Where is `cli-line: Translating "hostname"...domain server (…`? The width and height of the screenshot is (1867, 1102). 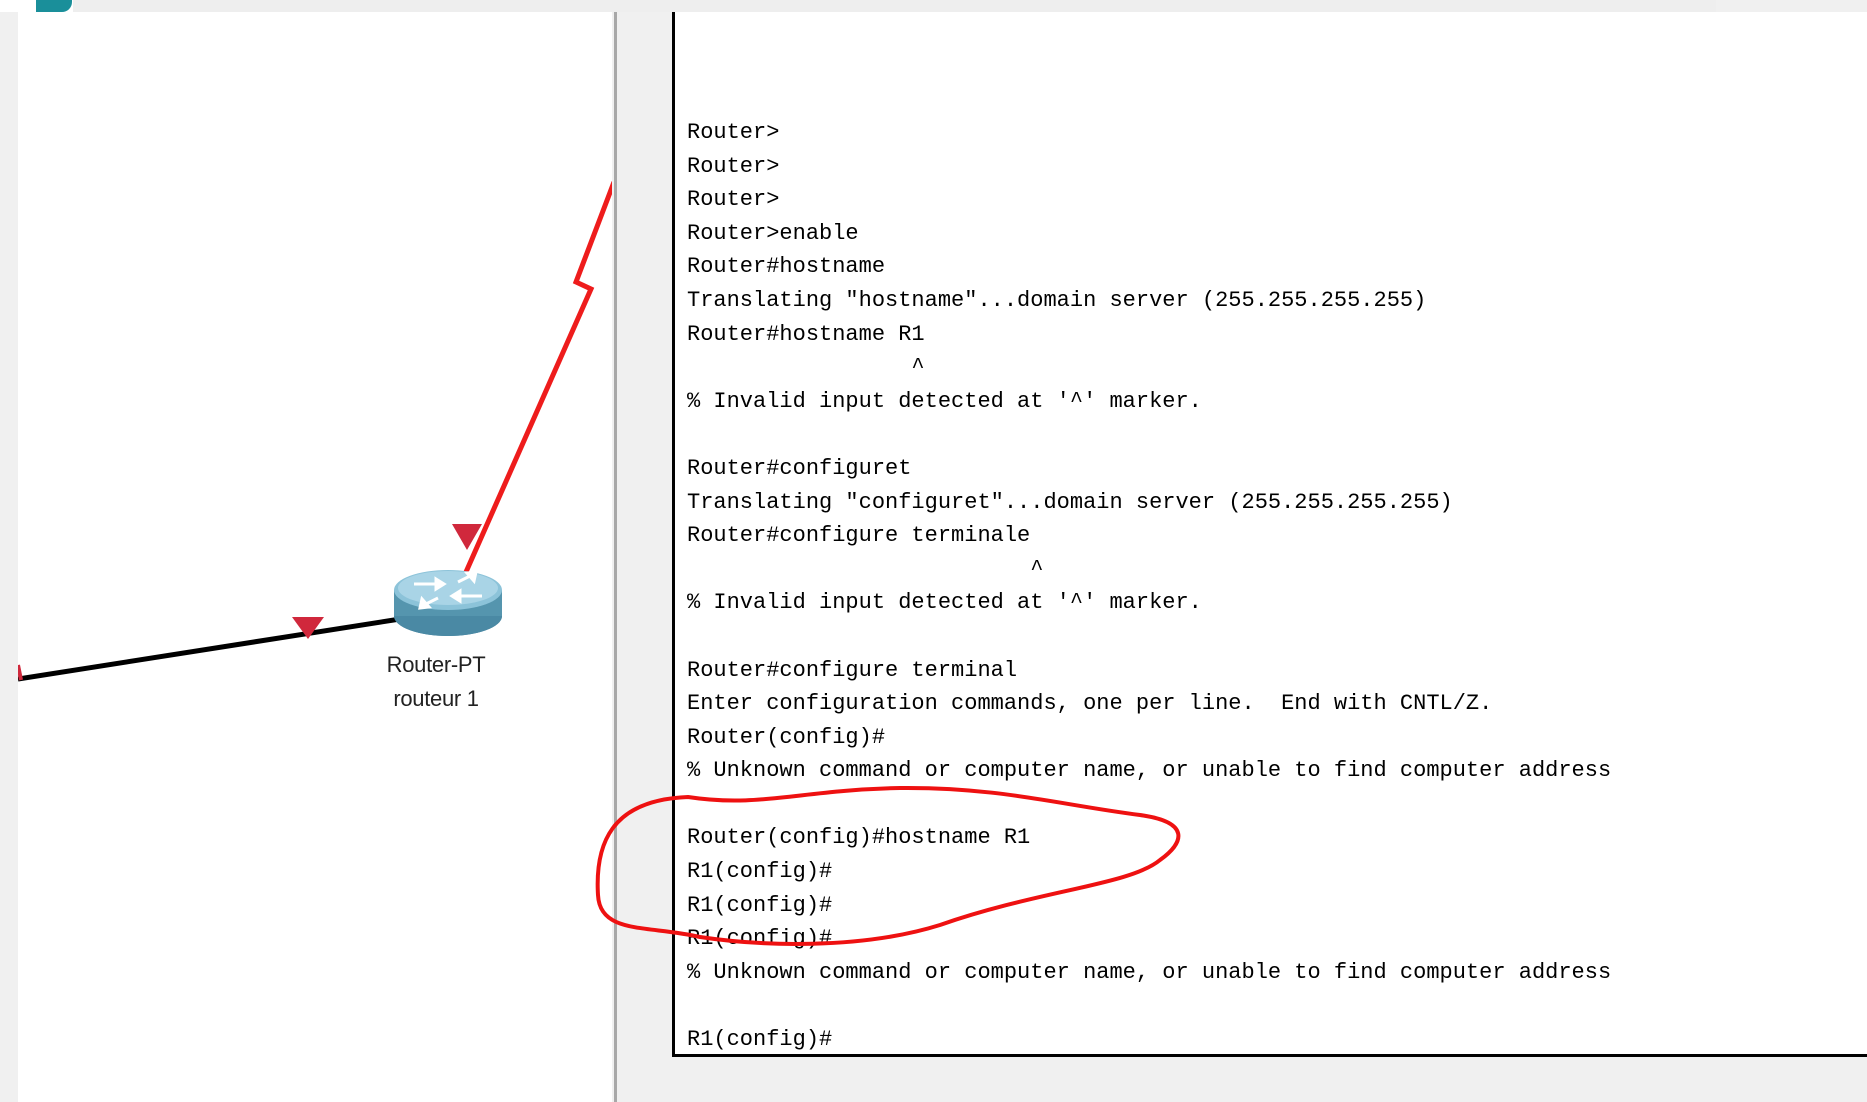
cli-line: Translating "hostname"...domain server (… is located at coordinates (1057, 300).